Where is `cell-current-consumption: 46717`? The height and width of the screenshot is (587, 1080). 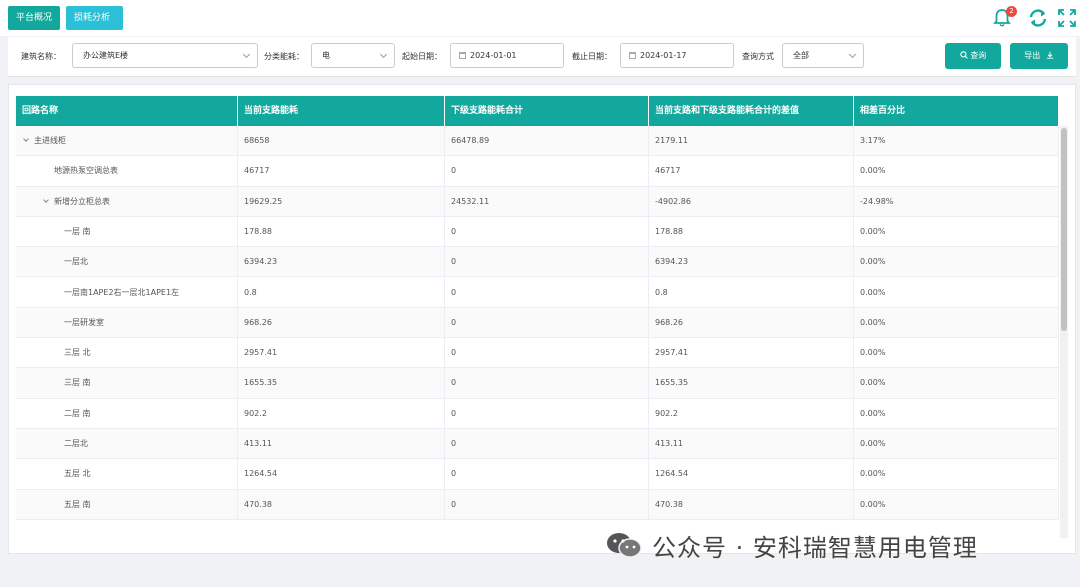 cell-current-consumption: 46717 is located at coordinates (341, 171).